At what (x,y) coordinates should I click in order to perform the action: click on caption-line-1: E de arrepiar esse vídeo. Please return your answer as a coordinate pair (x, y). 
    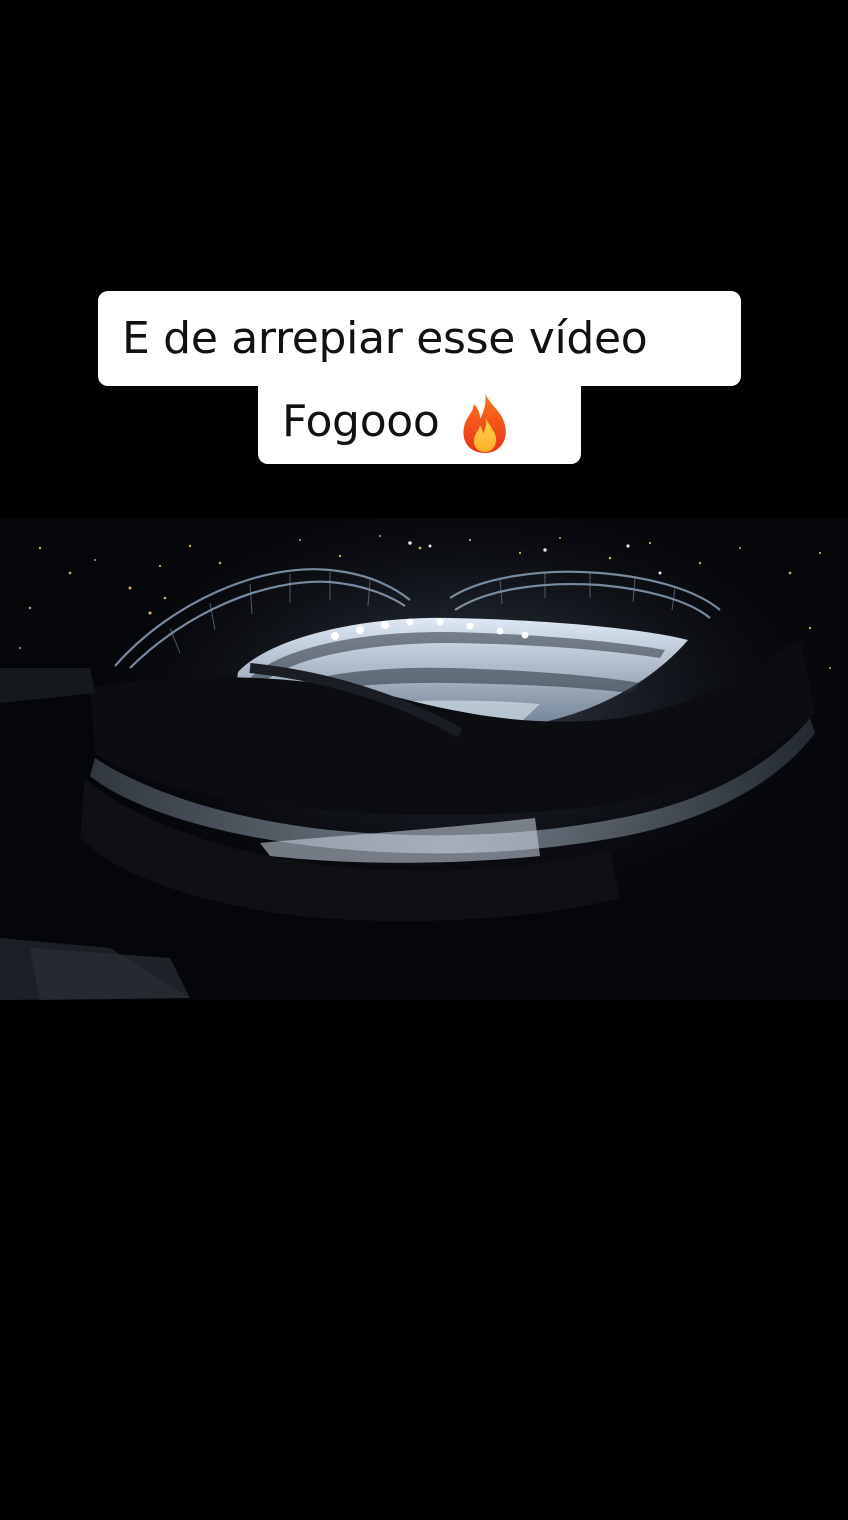
    Looking at the image, I should click on (419, 338).